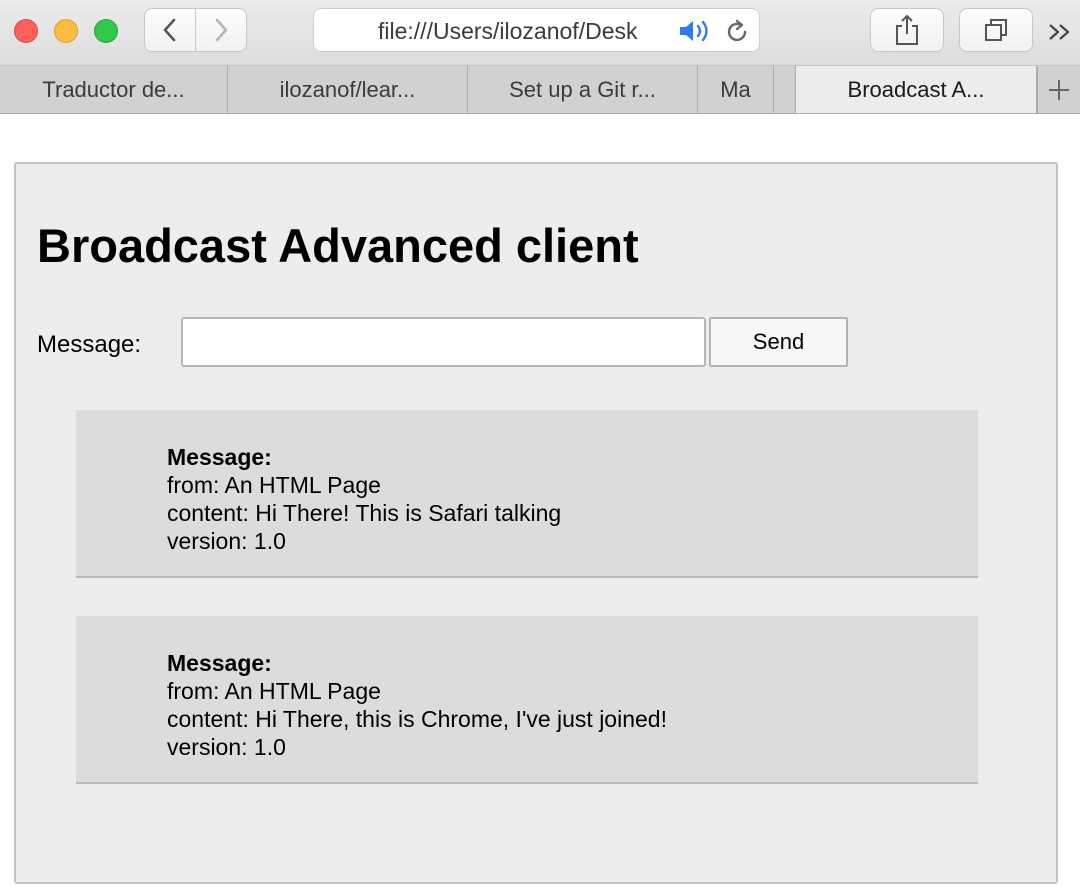 Image resolution: width=1080 pixels, height=894 pixels. I want to click on tab-ma: Ma, so click(736, 89).